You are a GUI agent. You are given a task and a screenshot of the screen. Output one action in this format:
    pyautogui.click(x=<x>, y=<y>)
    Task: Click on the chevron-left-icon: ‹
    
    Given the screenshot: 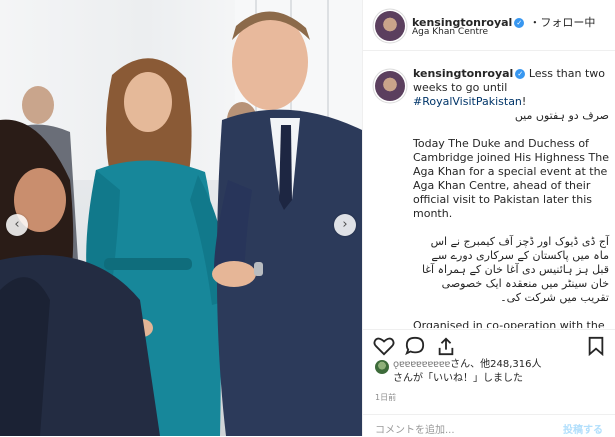 What is the action you would take?
    pyautogui.click(x=17, y=224)
    